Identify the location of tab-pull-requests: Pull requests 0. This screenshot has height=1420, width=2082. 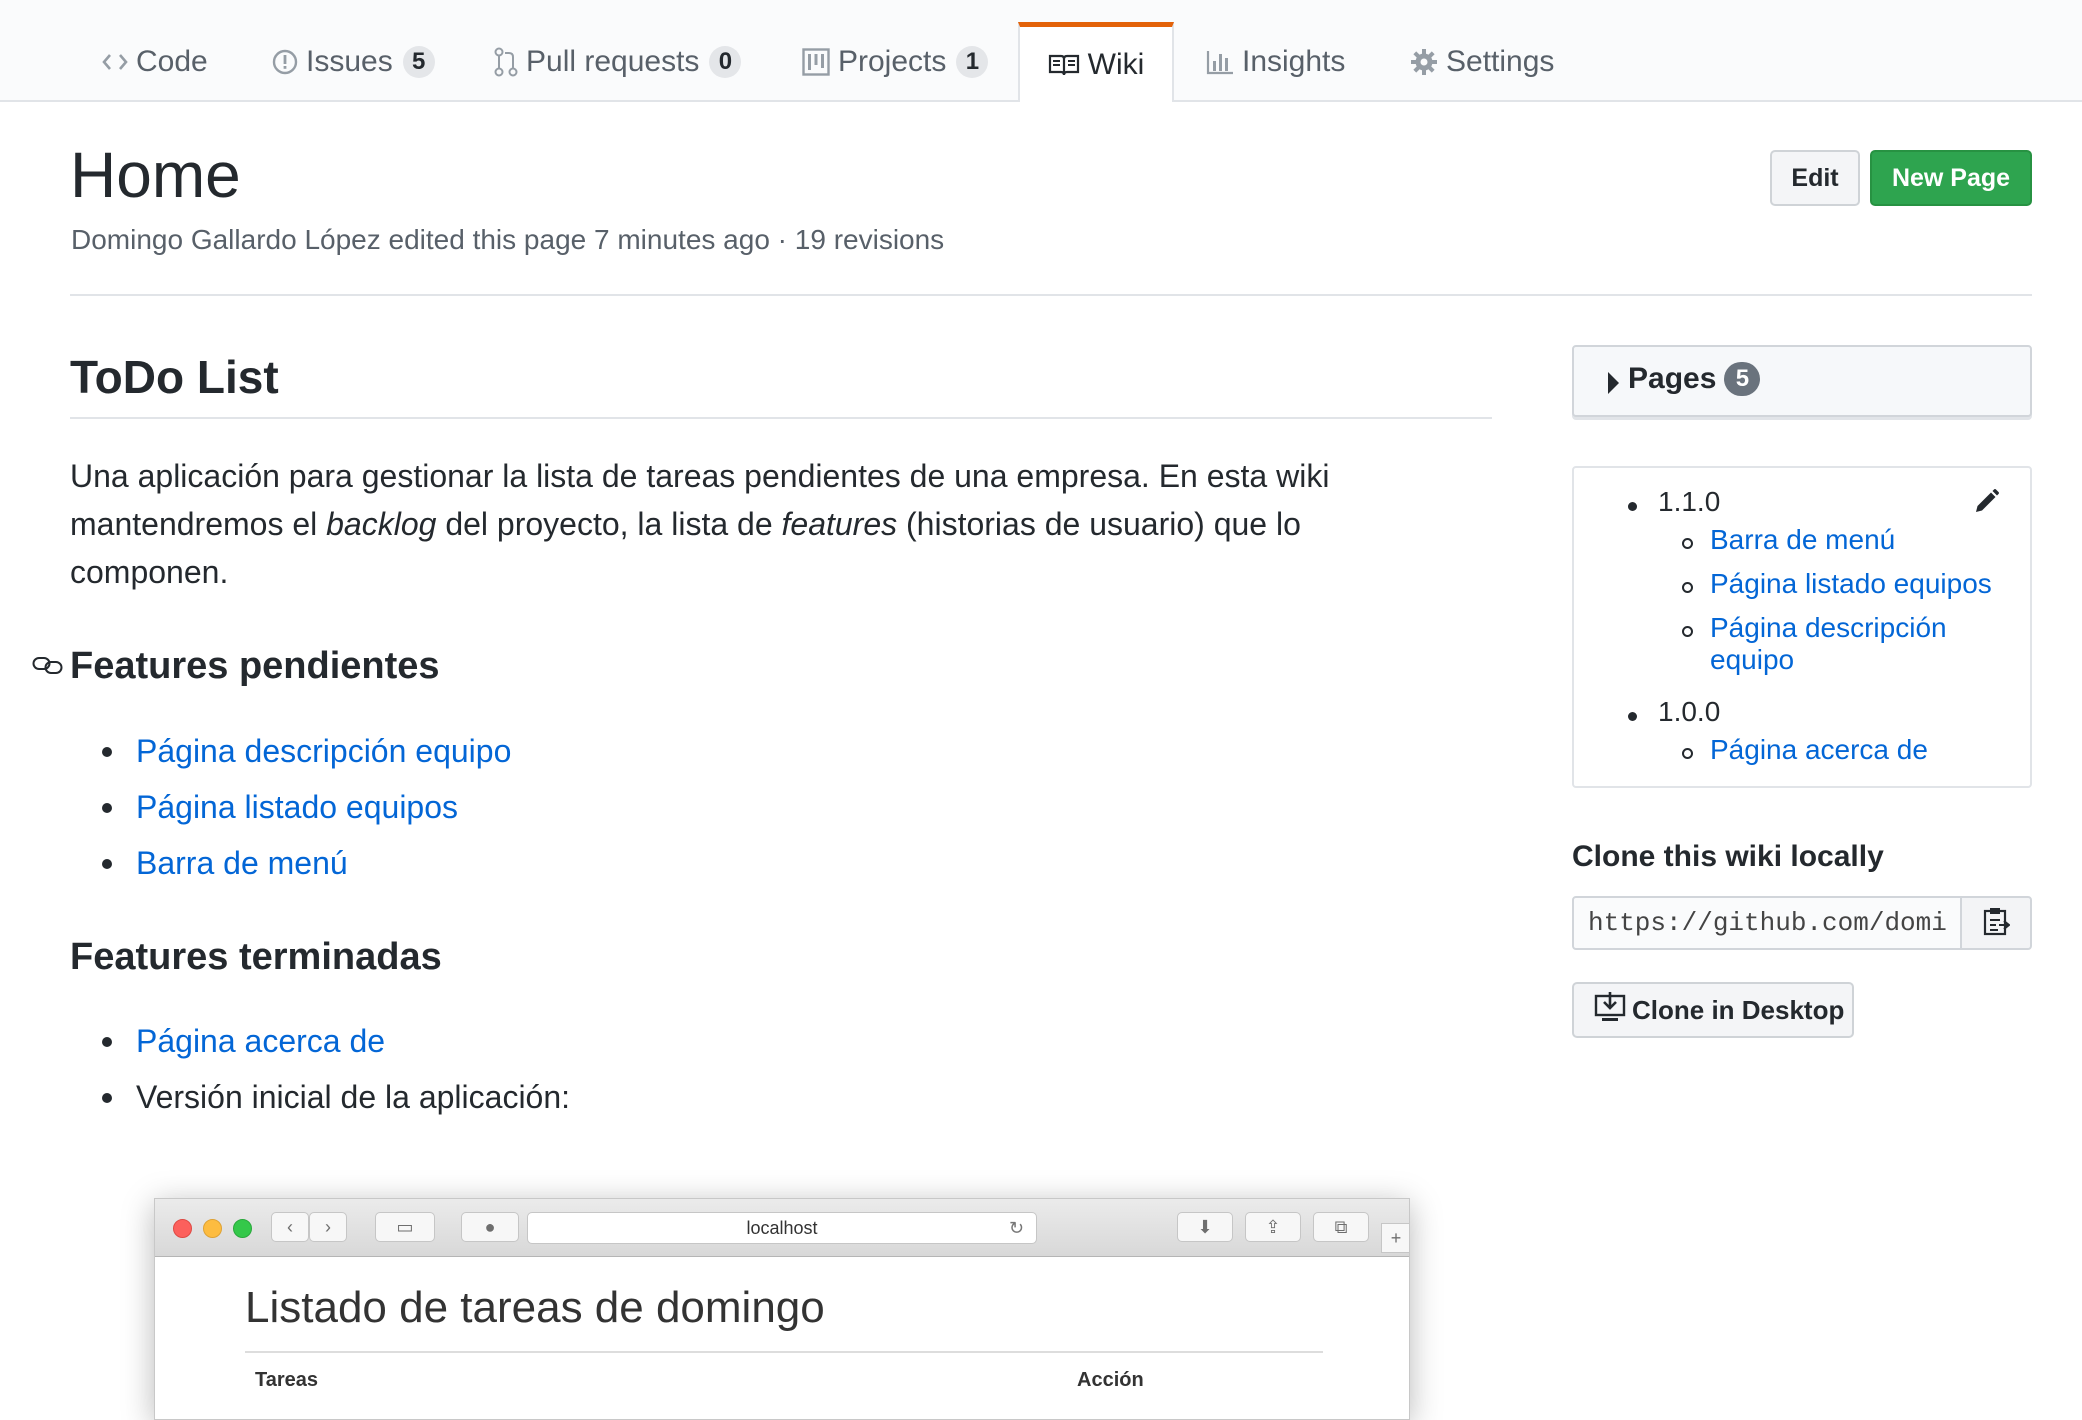
(618, 62).